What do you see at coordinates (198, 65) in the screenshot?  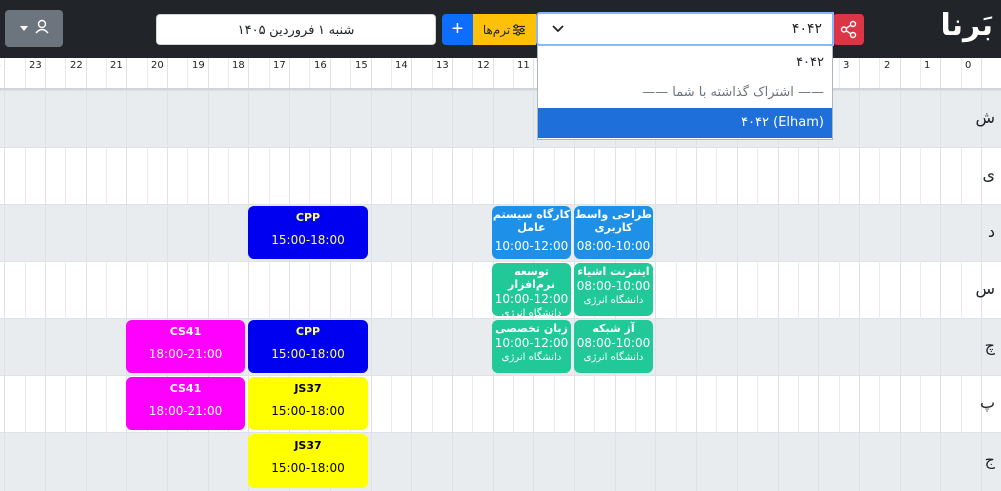 I see `hour-label: 19` at bounding box center [198, 65].